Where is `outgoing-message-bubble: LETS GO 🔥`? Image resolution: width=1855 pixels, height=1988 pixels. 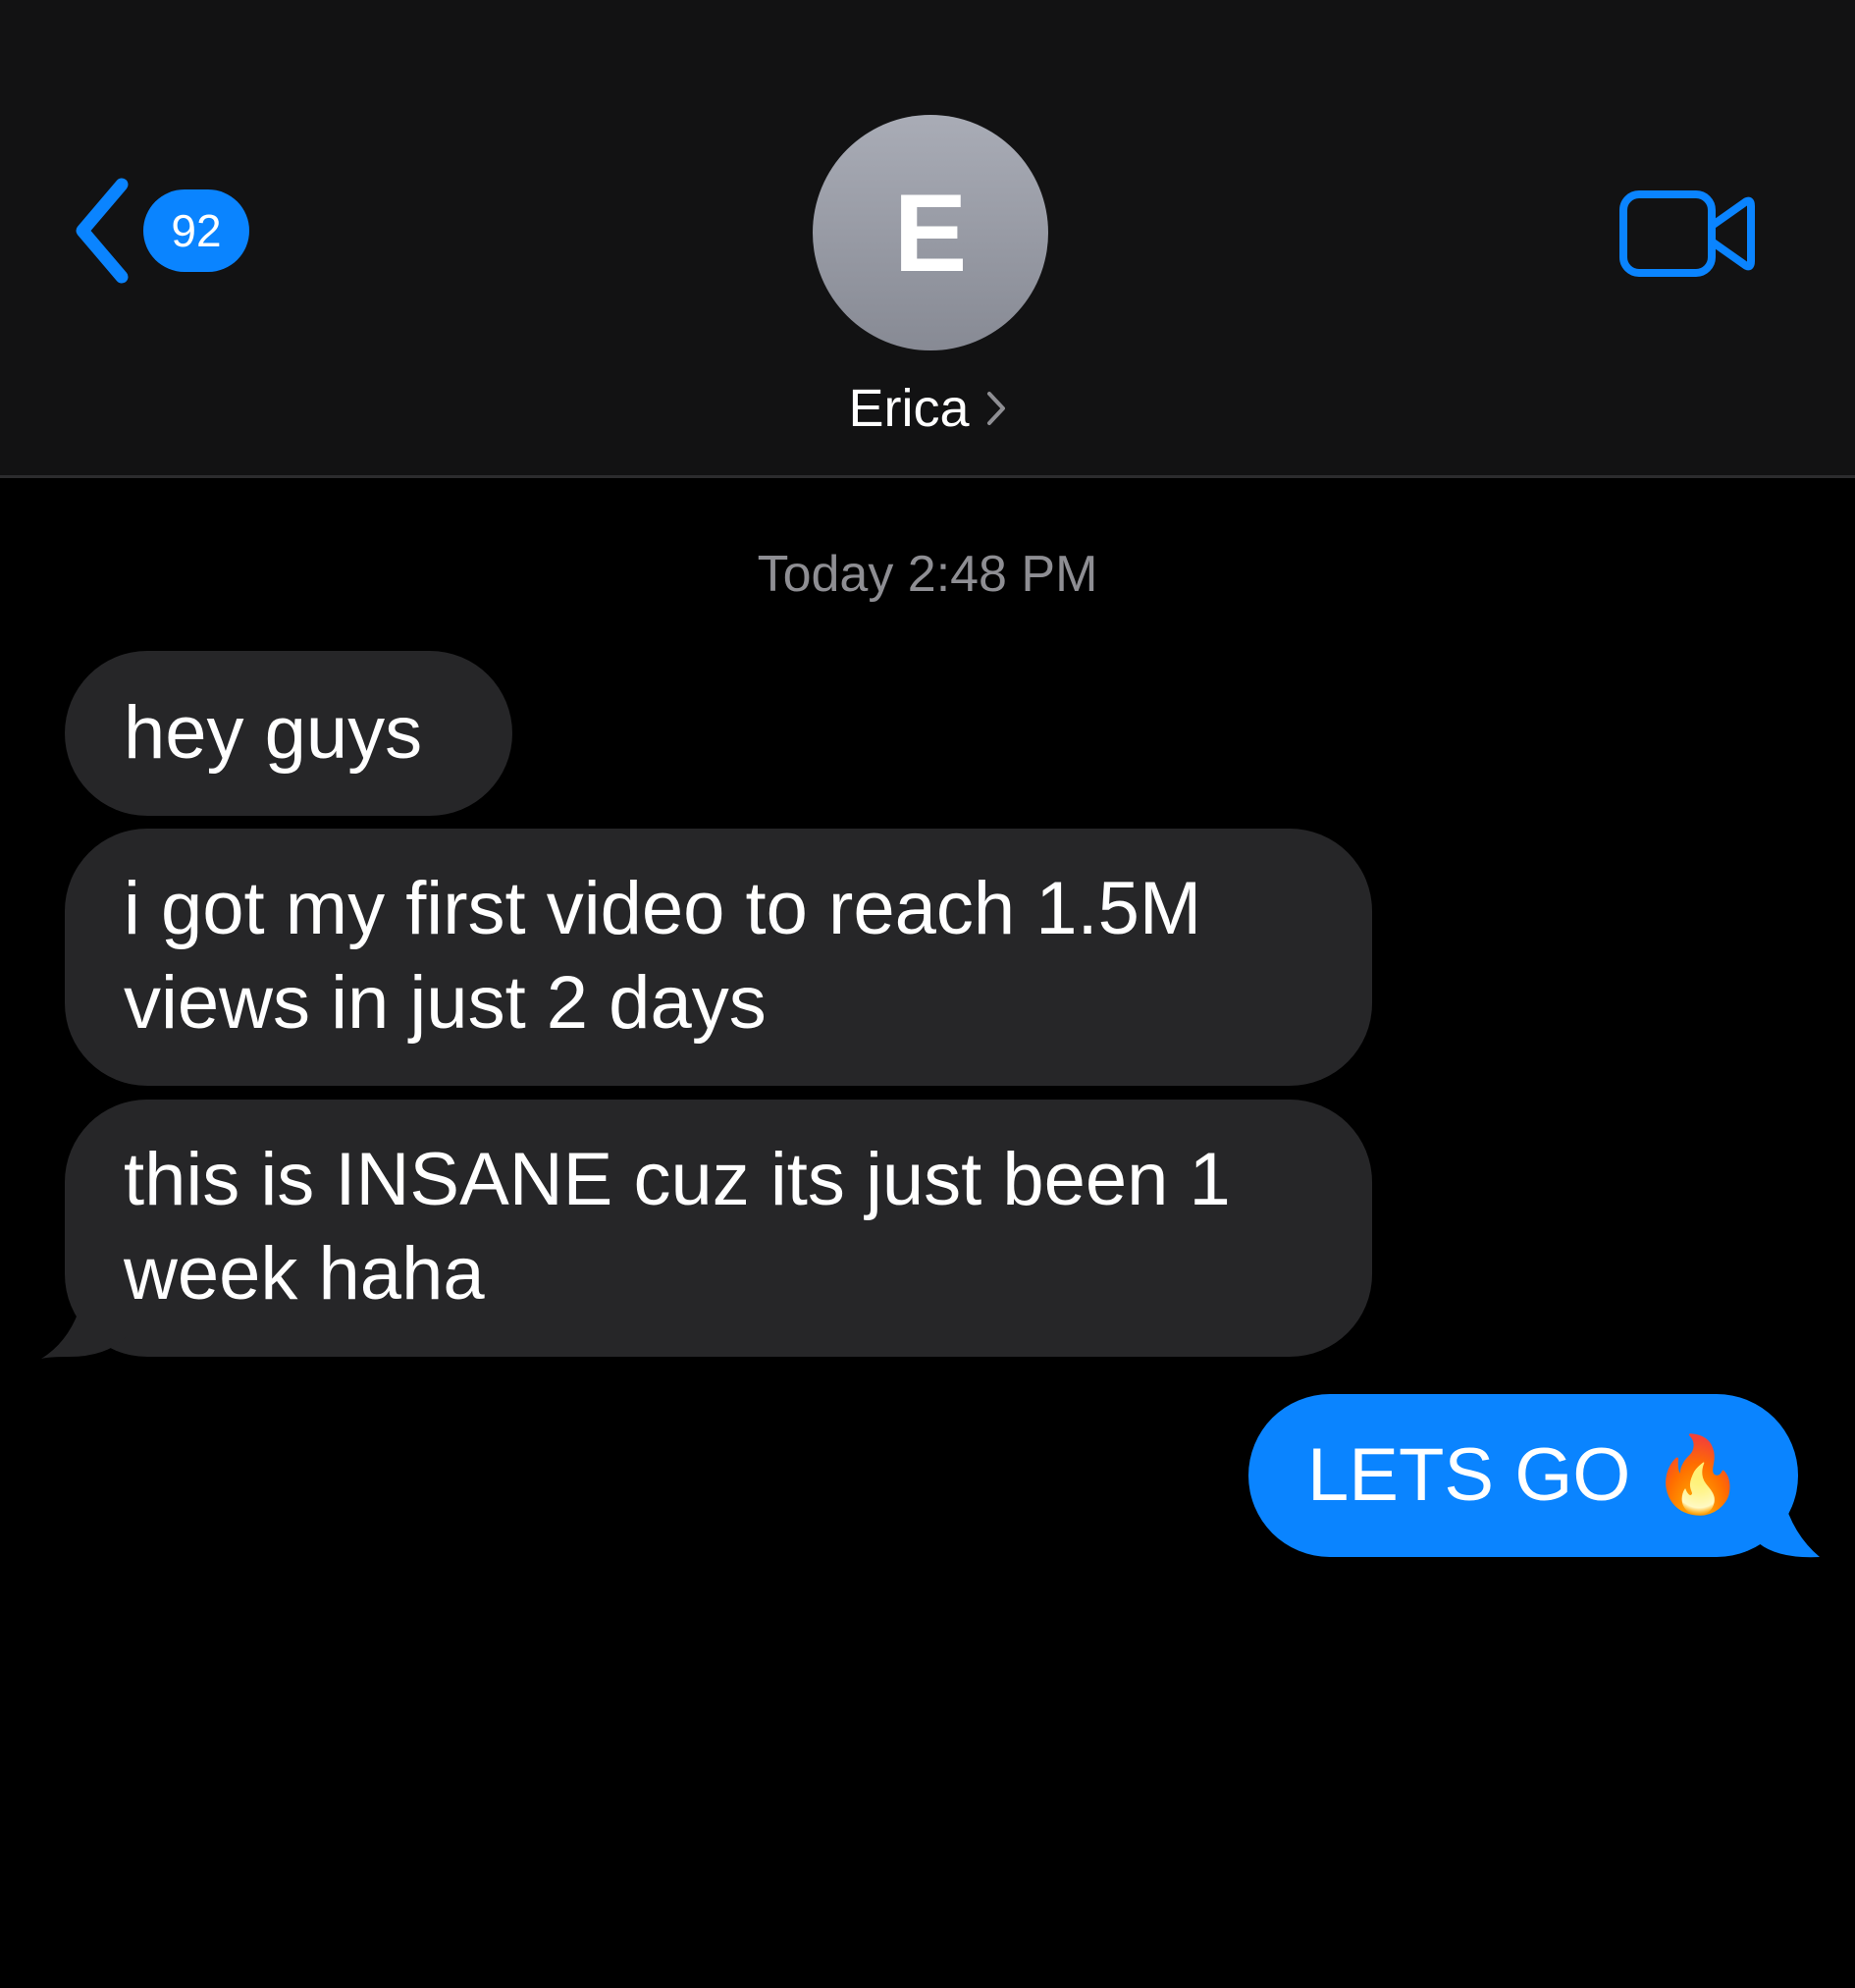 outgoing-message-bubble: LETS GO 🔥 is located at coordinates (1523, 1475).